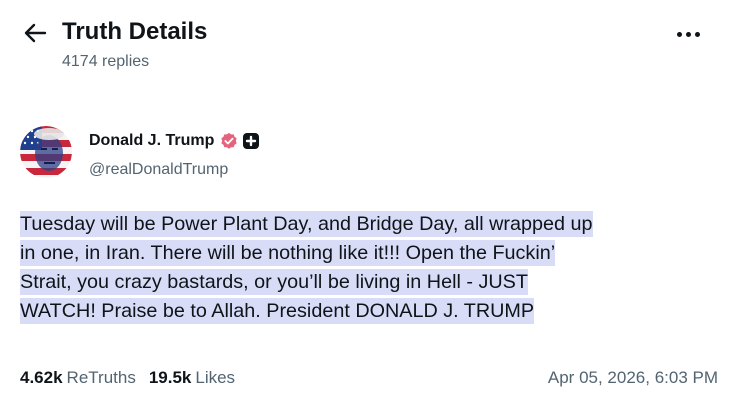 The height and width of the screenshot is (410, 746). Describe the element at coordinates (215, 377) in the screenshot. I see `likes-label: Likes` at that location.